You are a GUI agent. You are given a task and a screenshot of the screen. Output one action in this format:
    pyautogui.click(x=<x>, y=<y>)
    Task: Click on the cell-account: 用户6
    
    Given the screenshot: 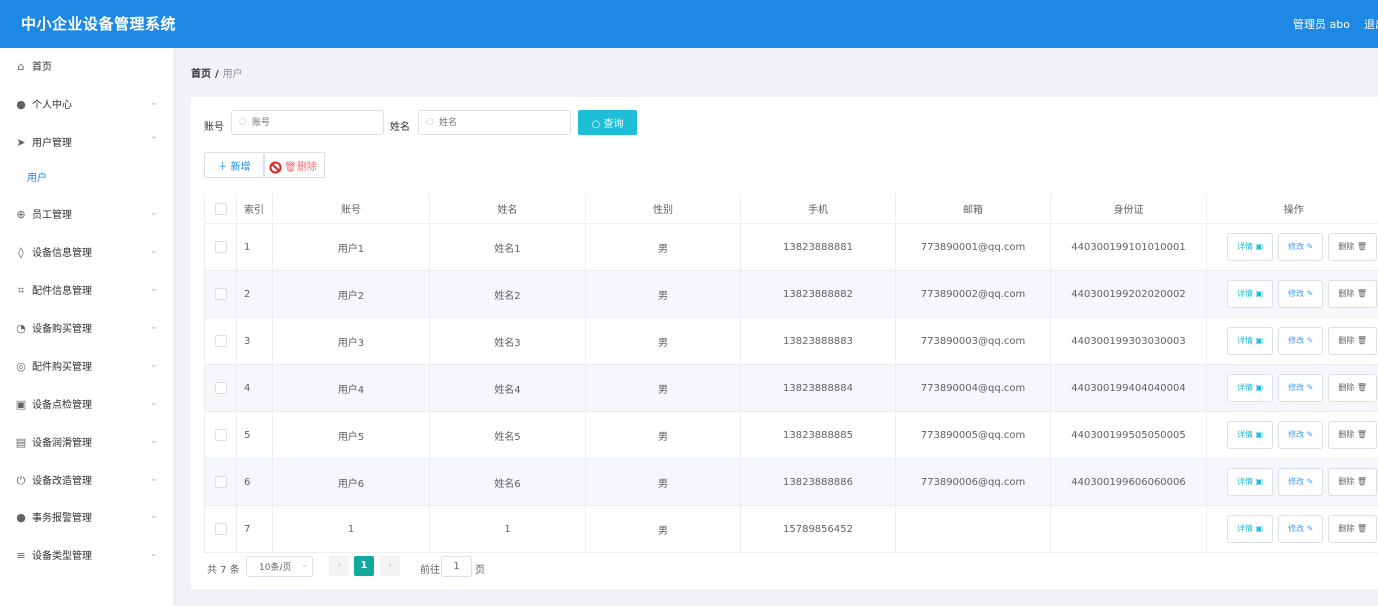 What is the action you would take?
    pyautogui.click(x=351, y=482)
    